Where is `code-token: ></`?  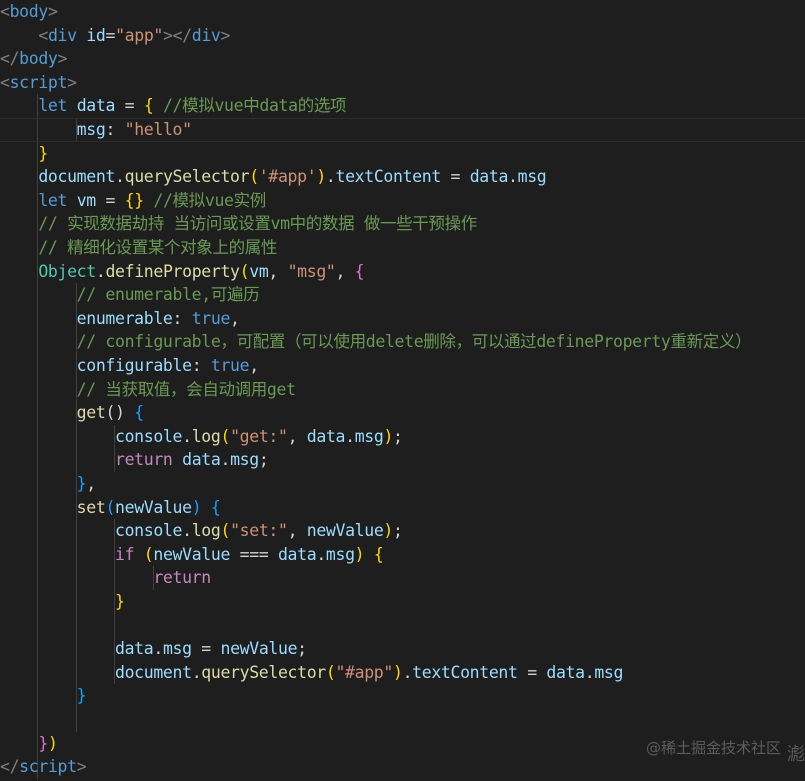
code-token: ></ is located at coordinates (177, 35).